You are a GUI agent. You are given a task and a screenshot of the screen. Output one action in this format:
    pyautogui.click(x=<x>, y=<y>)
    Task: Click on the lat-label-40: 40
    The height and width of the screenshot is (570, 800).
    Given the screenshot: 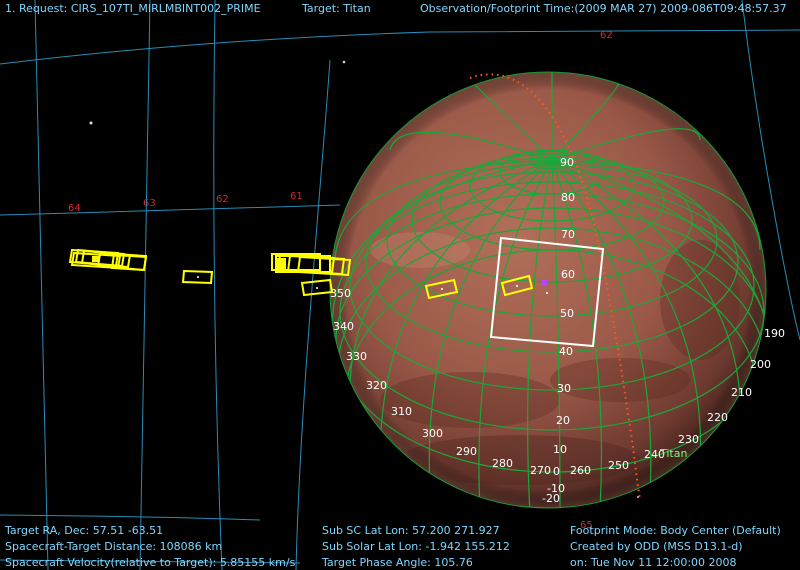 What is the action you would take?
    pyautogui.click(x=566, y=351)
    